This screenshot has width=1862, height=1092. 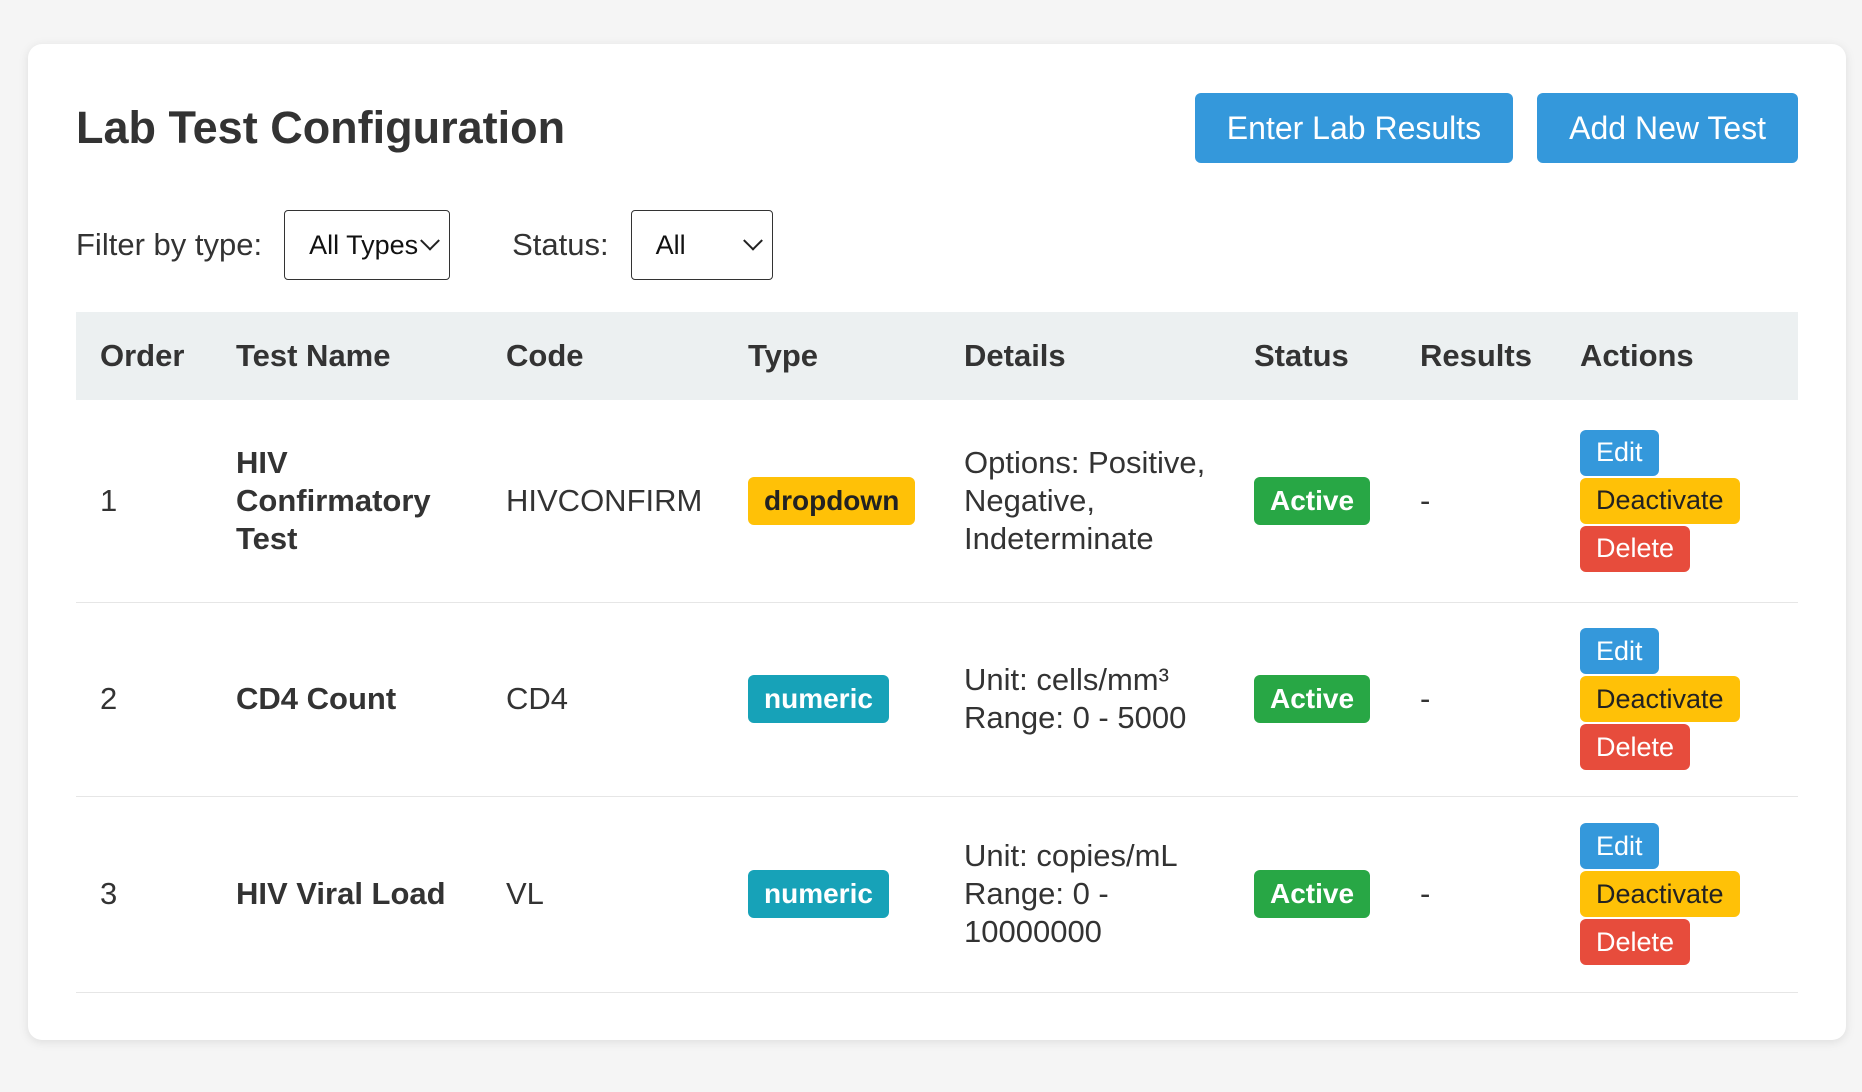 I want to click on column-header-status: Status, so click(x=1301, y=355).